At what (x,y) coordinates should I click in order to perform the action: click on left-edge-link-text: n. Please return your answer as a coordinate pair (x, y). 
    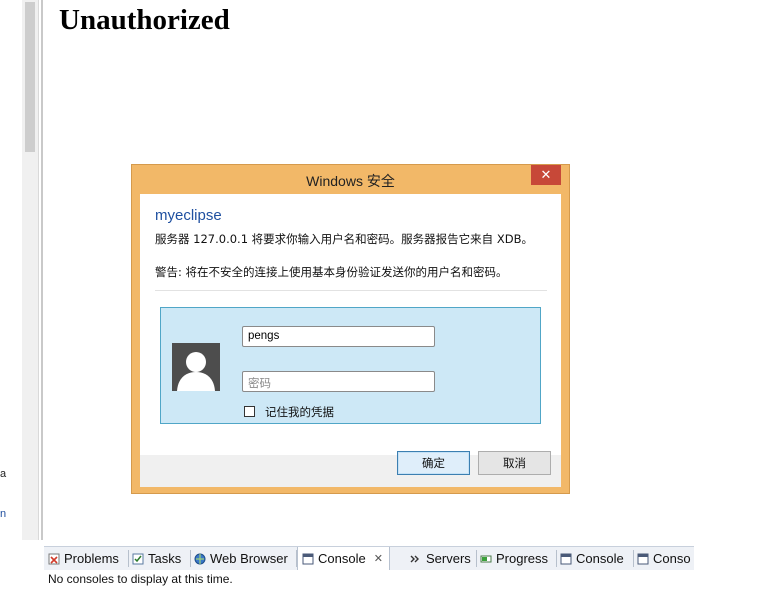
    Looking at the image, I should click on (3, 514).